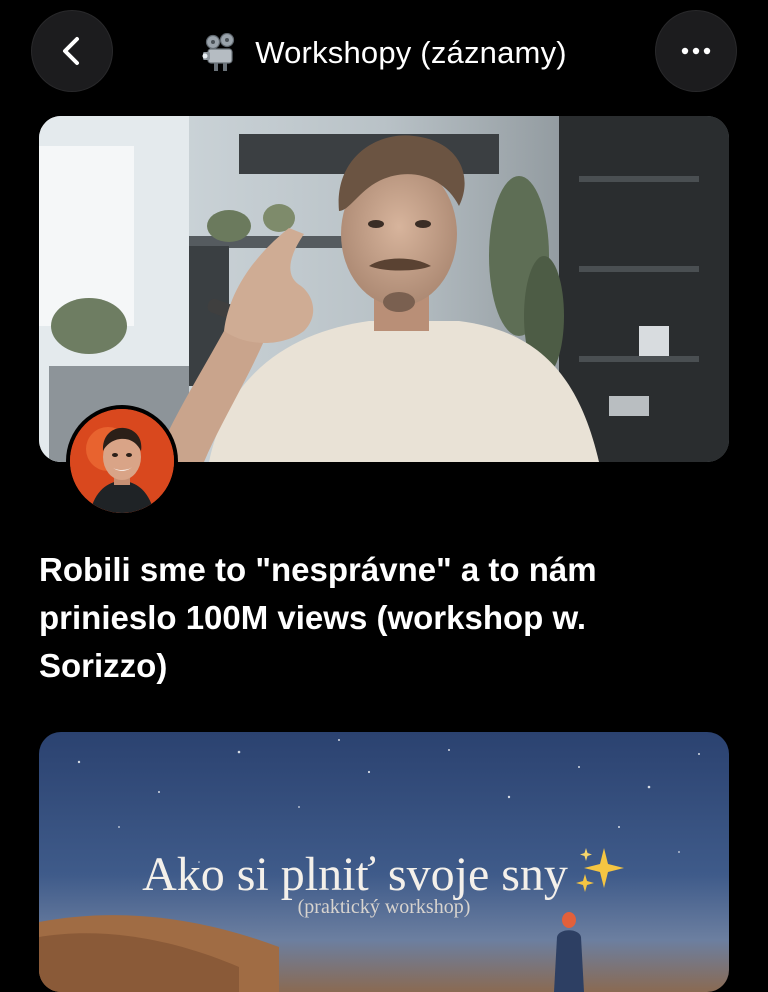  Describe the element at coordinates (599, 870) in the screenshot. I see `sparkles-icon` at that location.